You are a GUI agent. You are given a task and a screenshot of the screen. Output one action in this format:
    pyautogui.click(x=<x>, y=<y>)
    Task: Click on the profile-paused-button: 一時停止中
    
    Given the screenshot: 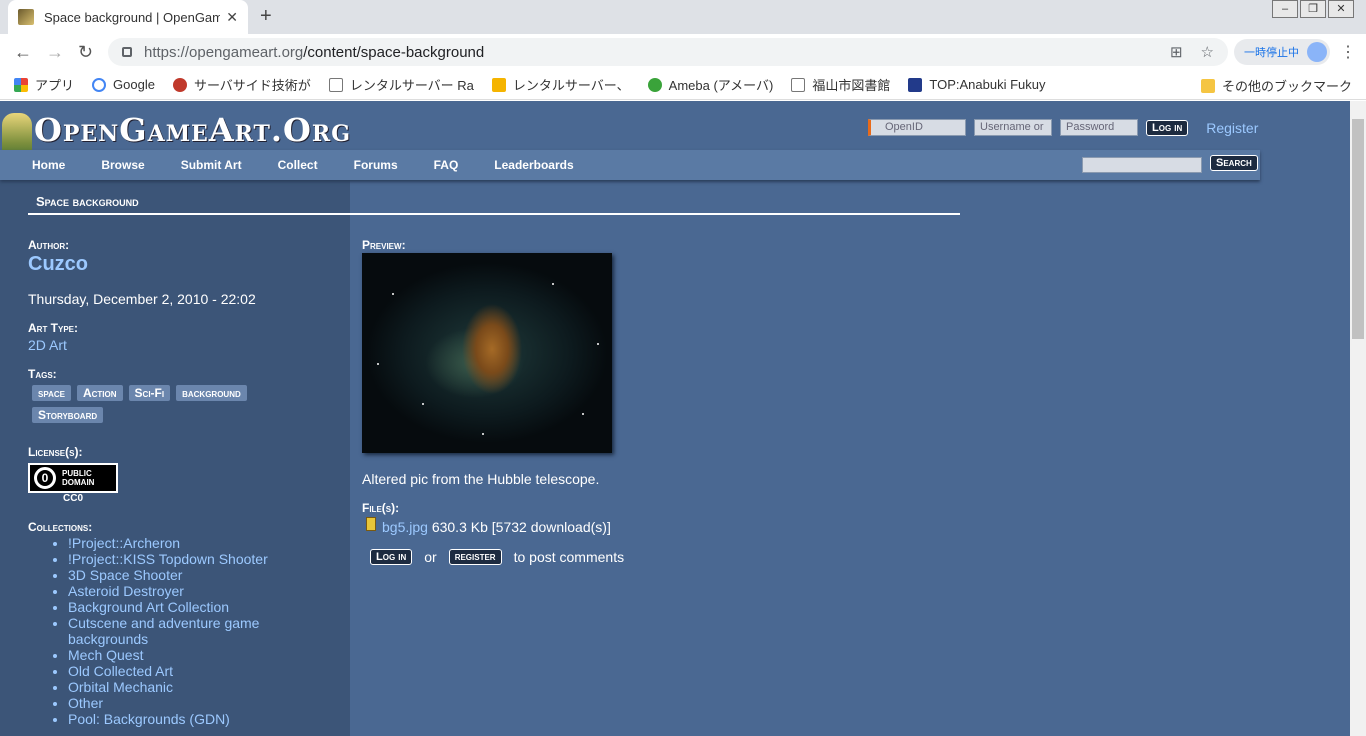 What is the action you would take?
    pyautogui.click(x=1282, y=52)
    